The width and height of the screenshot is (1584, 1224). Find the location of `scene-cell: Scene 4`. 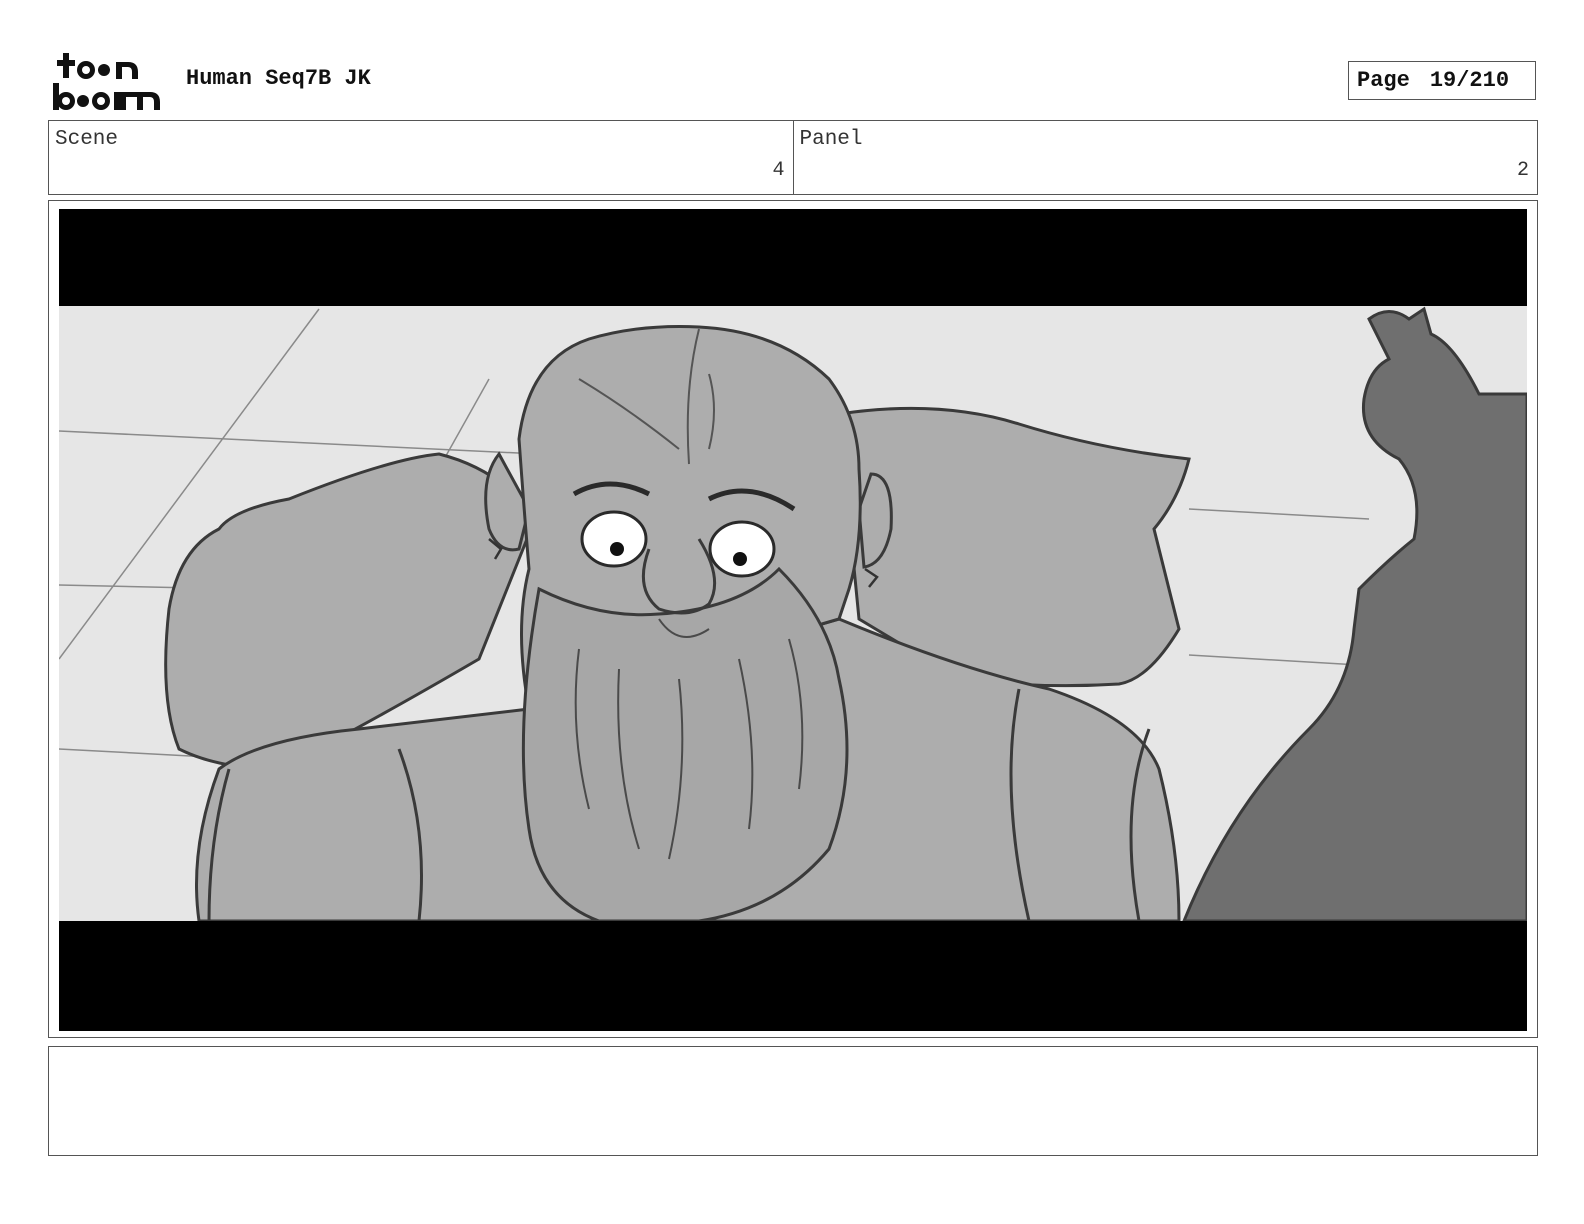

scene-cell: Scene 4 is located at coordinates (421, 157).